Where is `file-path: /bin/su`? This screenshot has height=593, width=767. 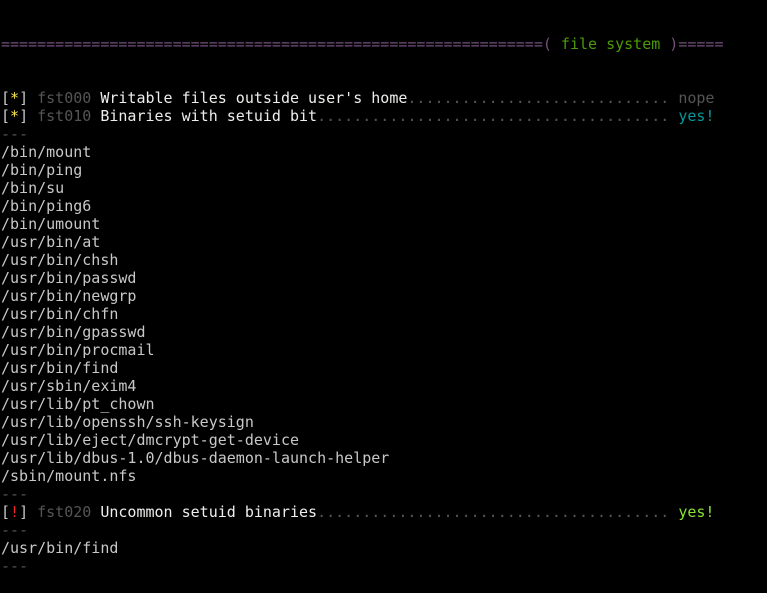
file-path: /bin/su is located at coordinates (33, 188).